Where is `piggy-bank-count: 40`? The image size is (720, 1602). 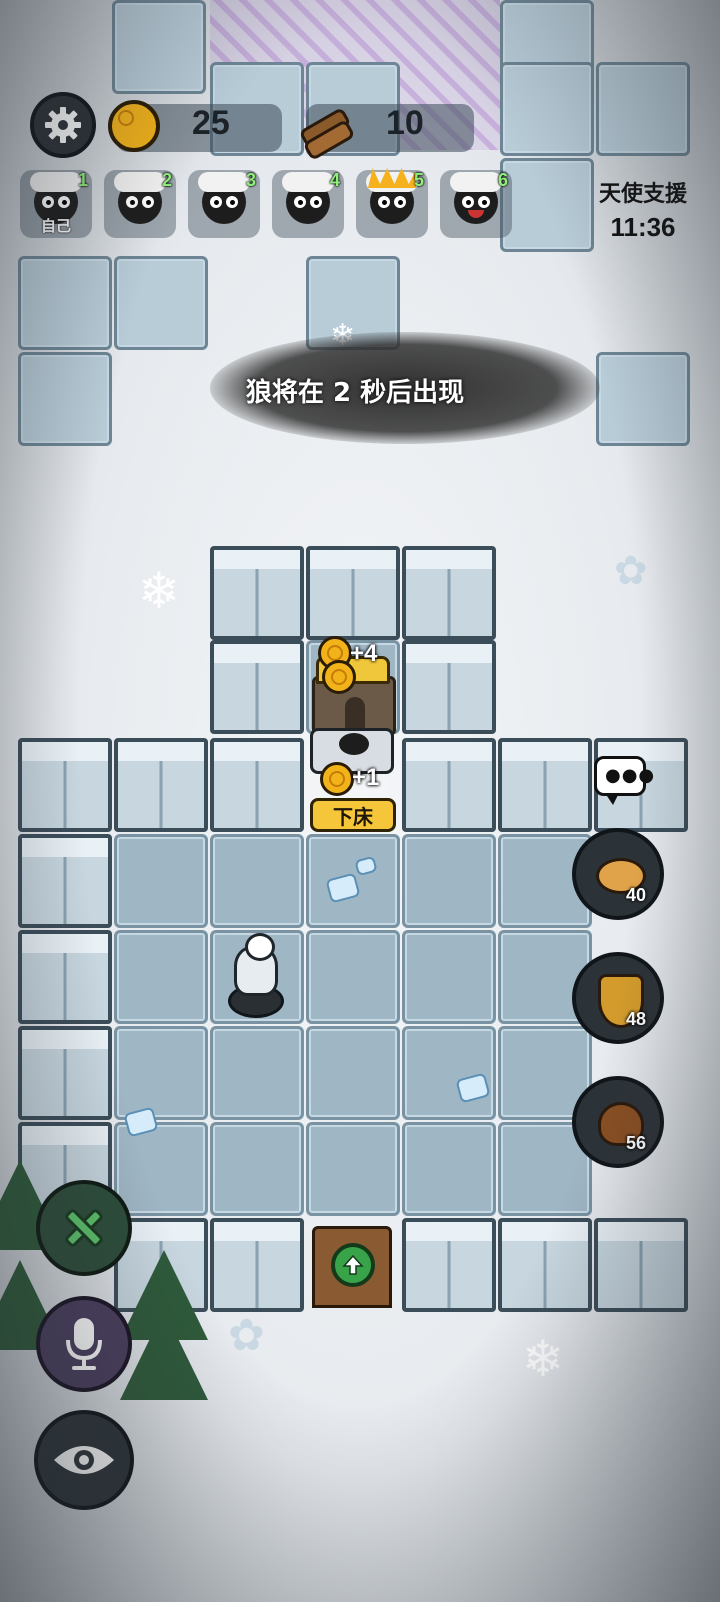
piggy-bank-count: 40 is located at coordinates (635, 895).